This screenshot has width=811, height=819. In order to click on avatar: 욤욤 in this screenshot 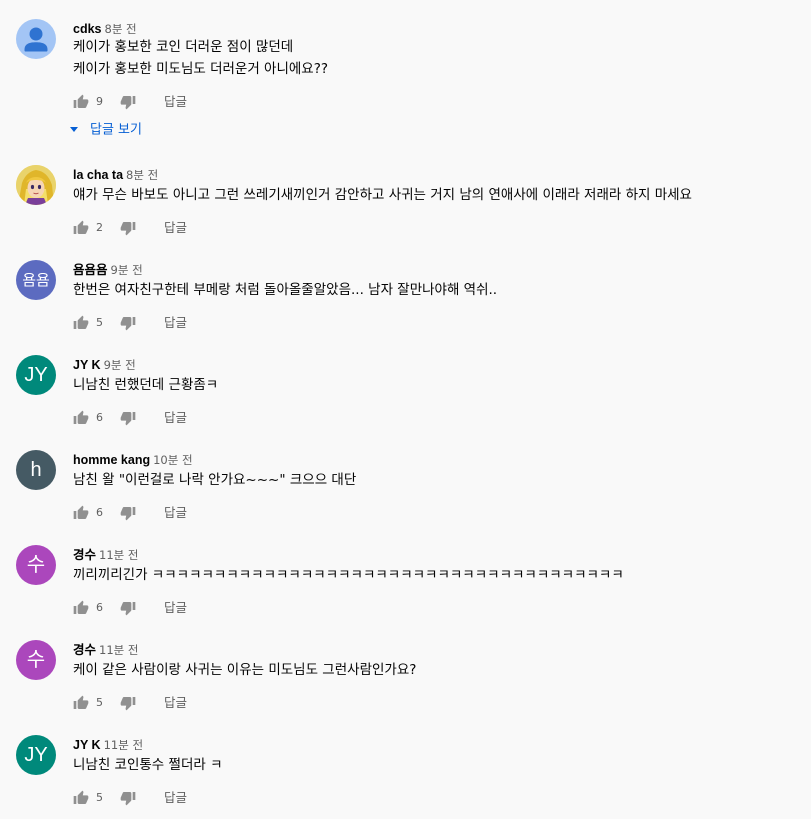, I will do `click(36, 280)`.